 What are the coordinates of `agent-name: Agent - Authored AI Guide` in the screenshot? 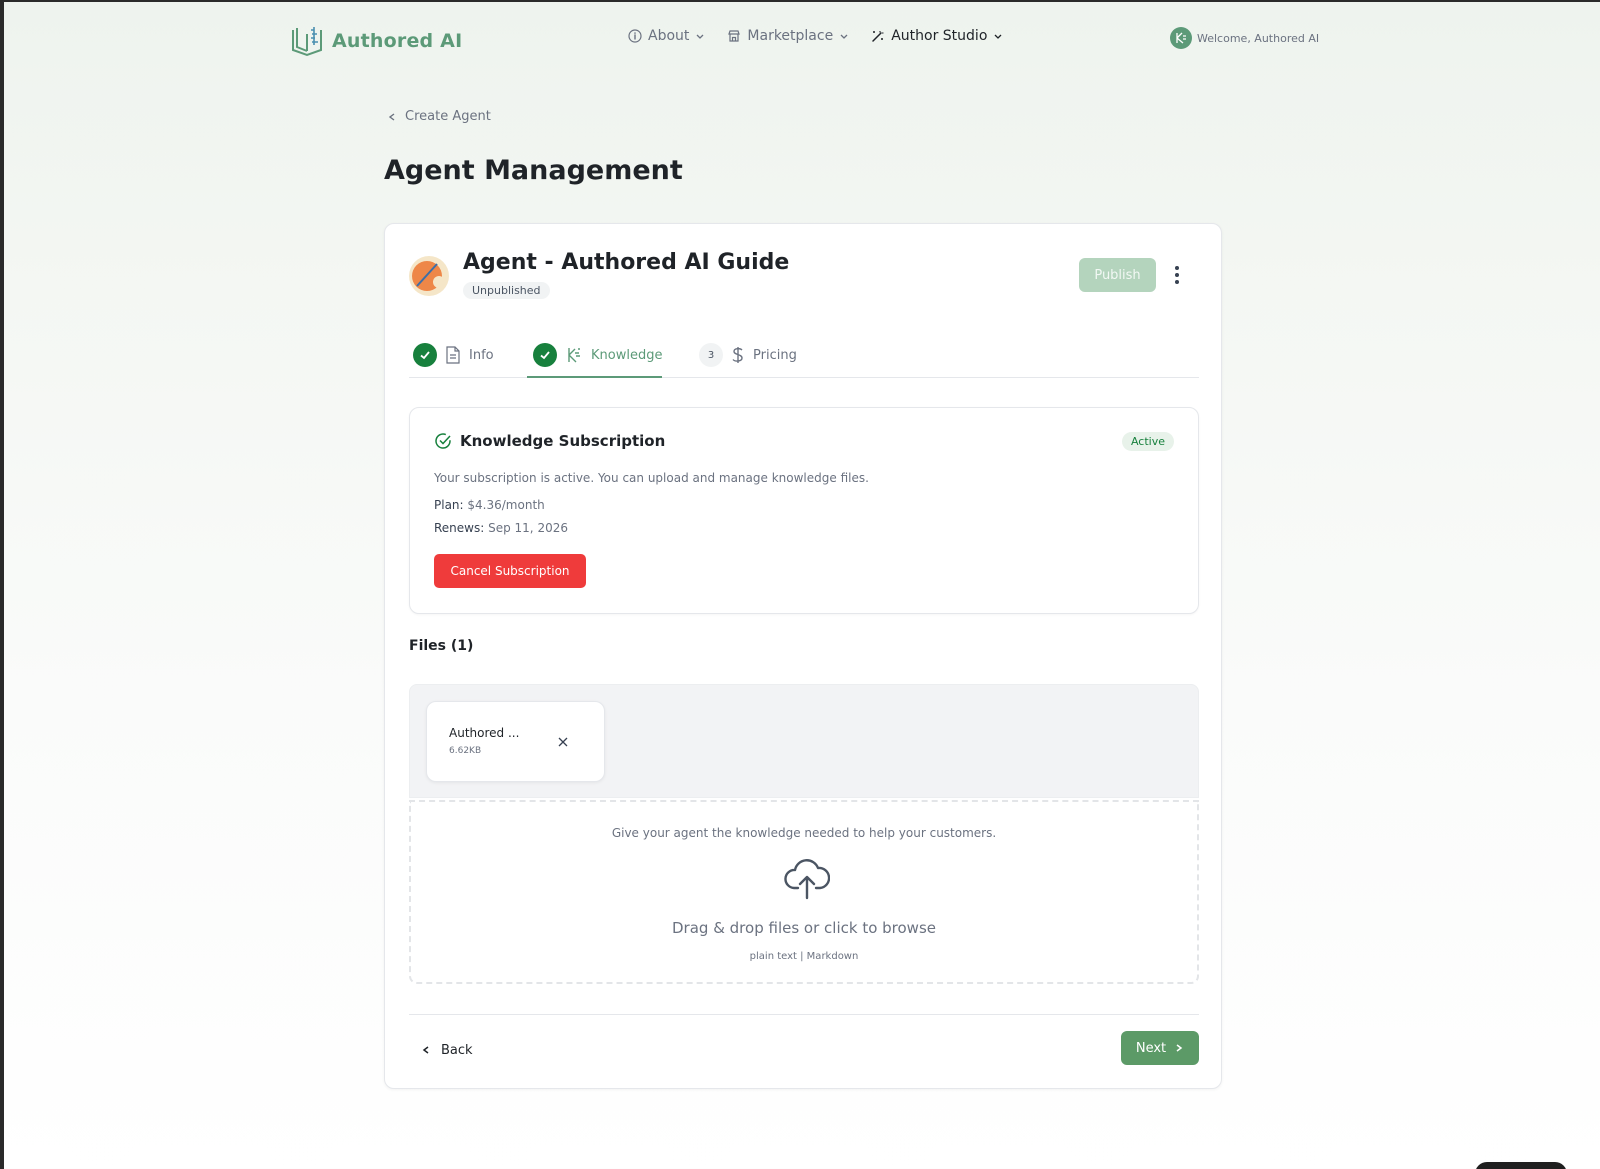 It's located at (626, 262).